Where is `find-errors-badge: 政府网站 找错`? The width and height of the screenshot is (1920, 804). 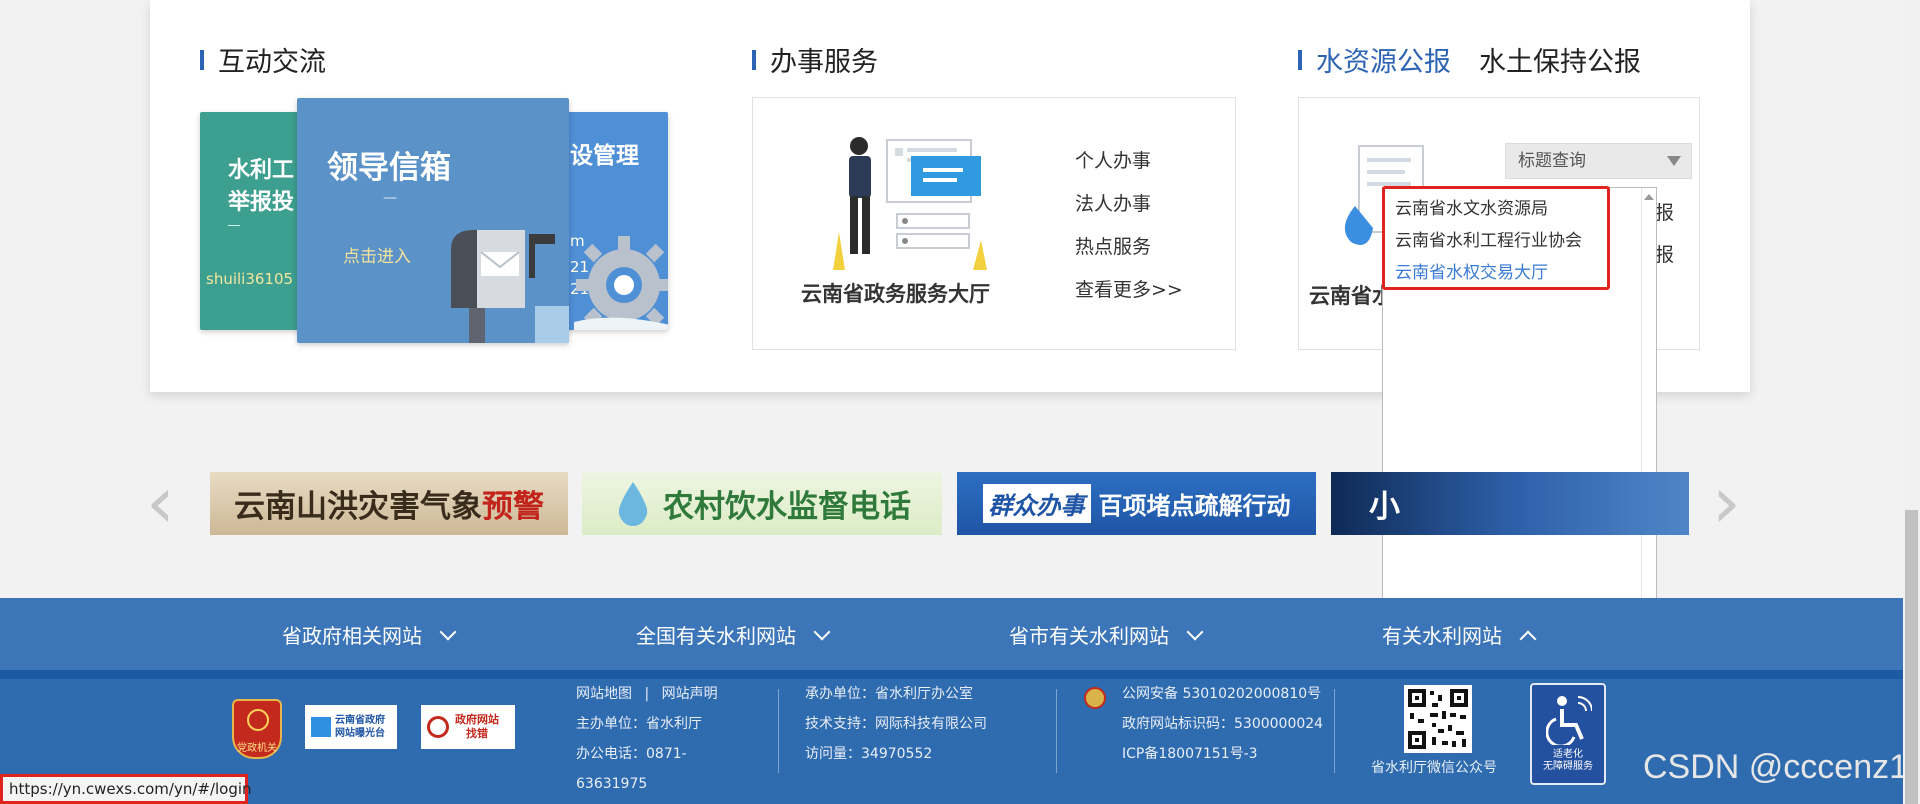
find-errors-badge: 政府网站 找错 is located at coordinates (468, 727).